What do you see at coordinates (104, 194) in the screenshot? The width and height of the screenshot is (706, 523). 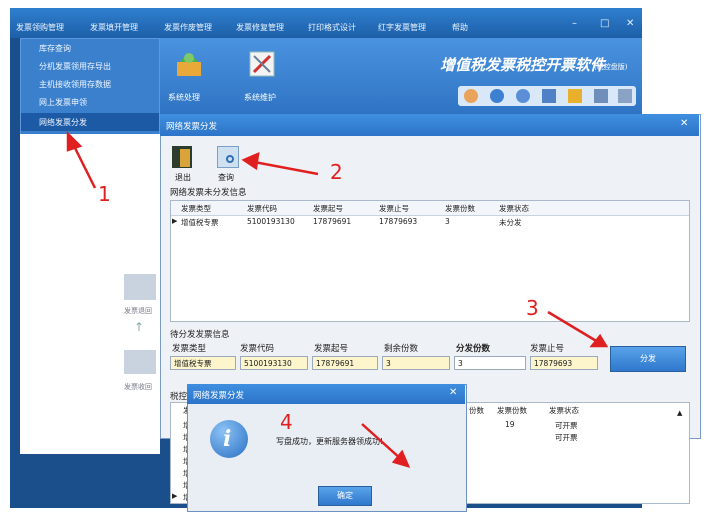 I see `annotation-label-1: 1` at bounding box center [104, 194].